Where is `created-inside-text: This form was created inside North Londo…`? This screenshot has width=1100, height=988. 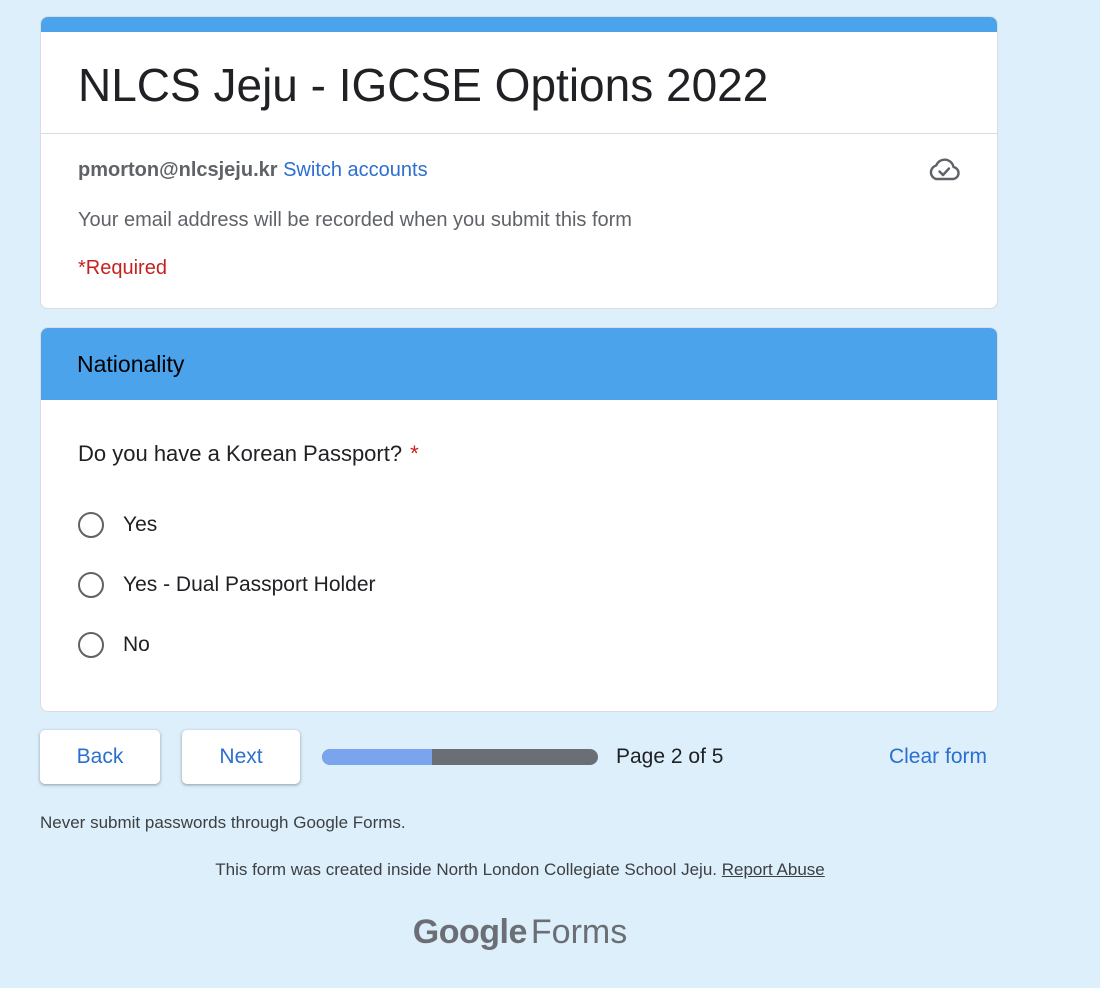
created-inside-text: This form was created inside North Londo… is located at coordinates (466, 869).